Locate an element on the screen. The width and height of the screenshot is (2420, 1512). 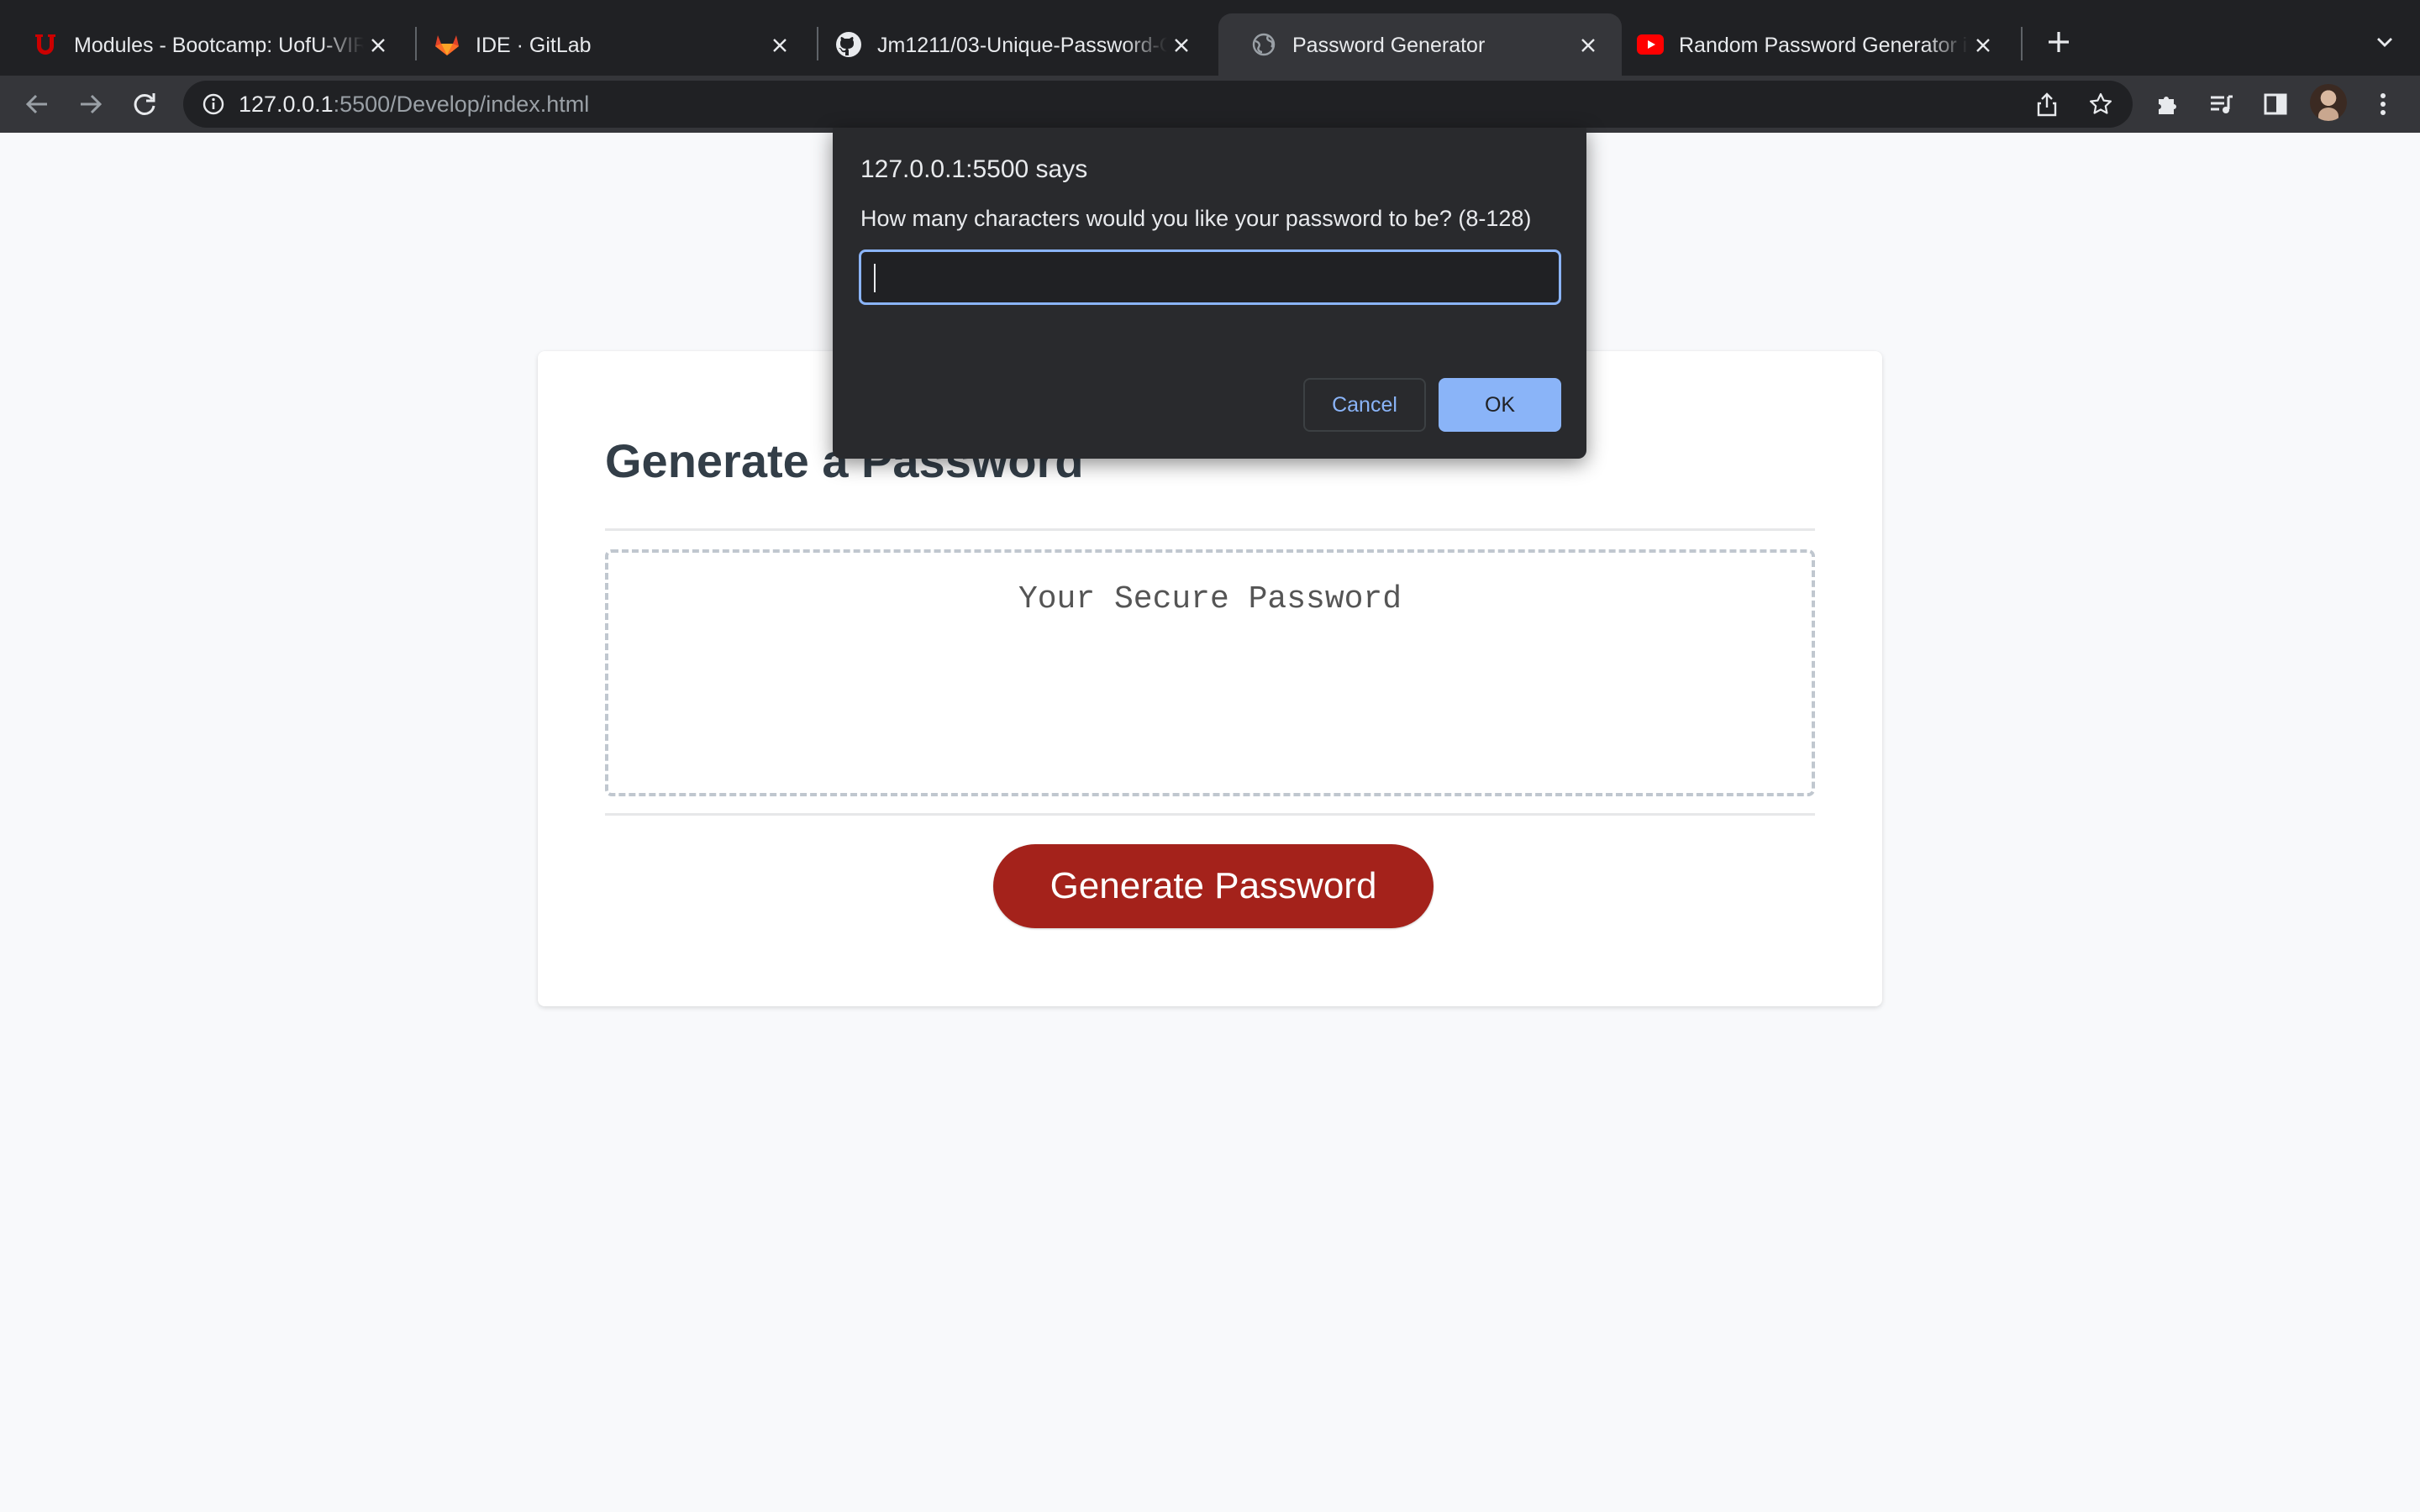
tab-title: IDE · GitLab is located at coordinates (534, 45).